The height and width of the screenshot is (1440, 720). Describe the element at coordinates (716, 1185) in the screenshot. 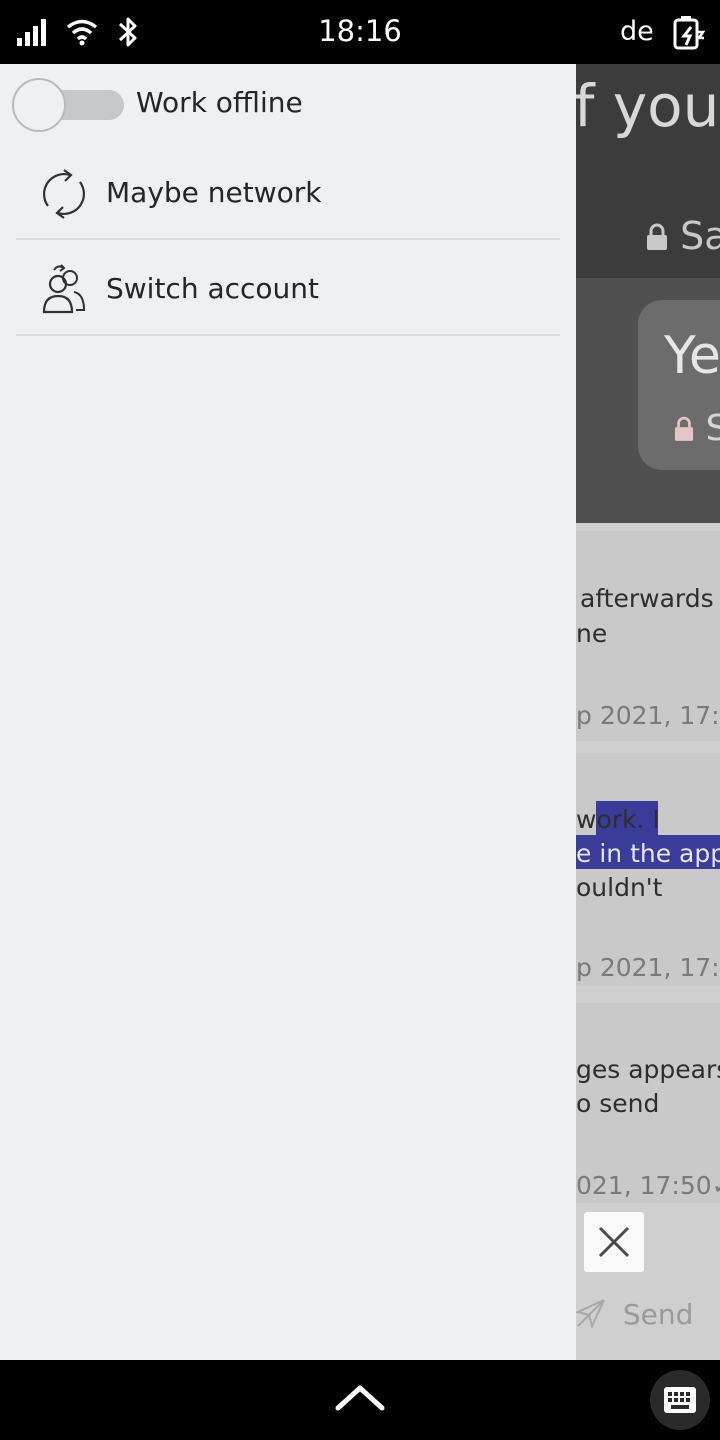

I see `sent-check-icon: ✓` at that location.